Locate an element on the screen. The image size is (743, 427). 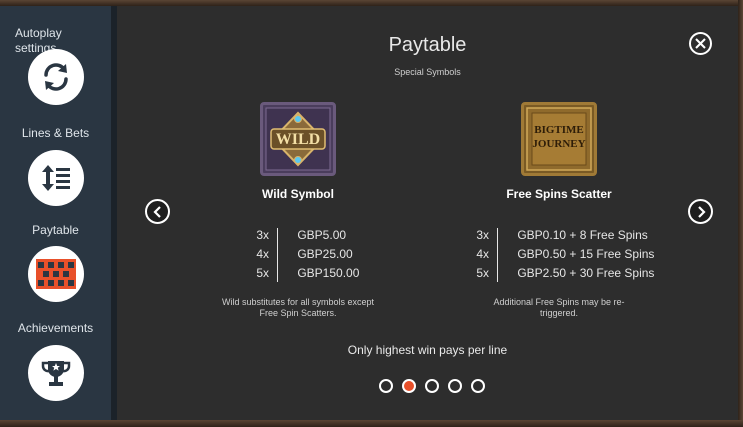
next-page-button is located at coordinates (700, 211).